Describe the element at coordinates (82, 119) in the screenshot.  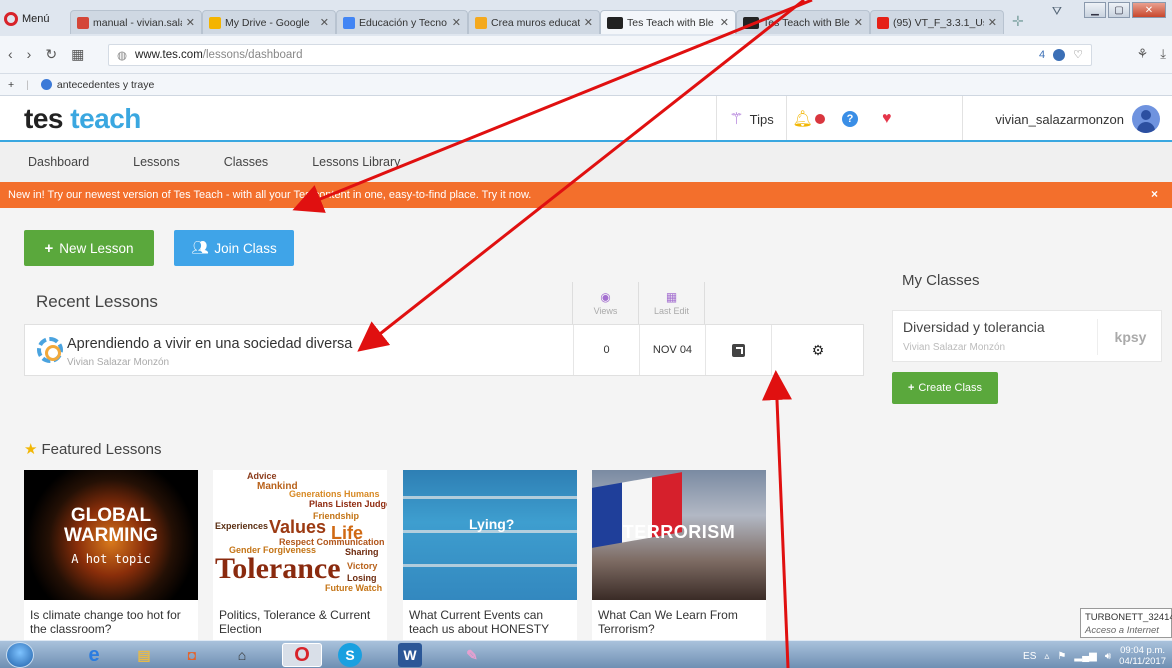
I see `tes-teach-logo: tes teach` at that location.